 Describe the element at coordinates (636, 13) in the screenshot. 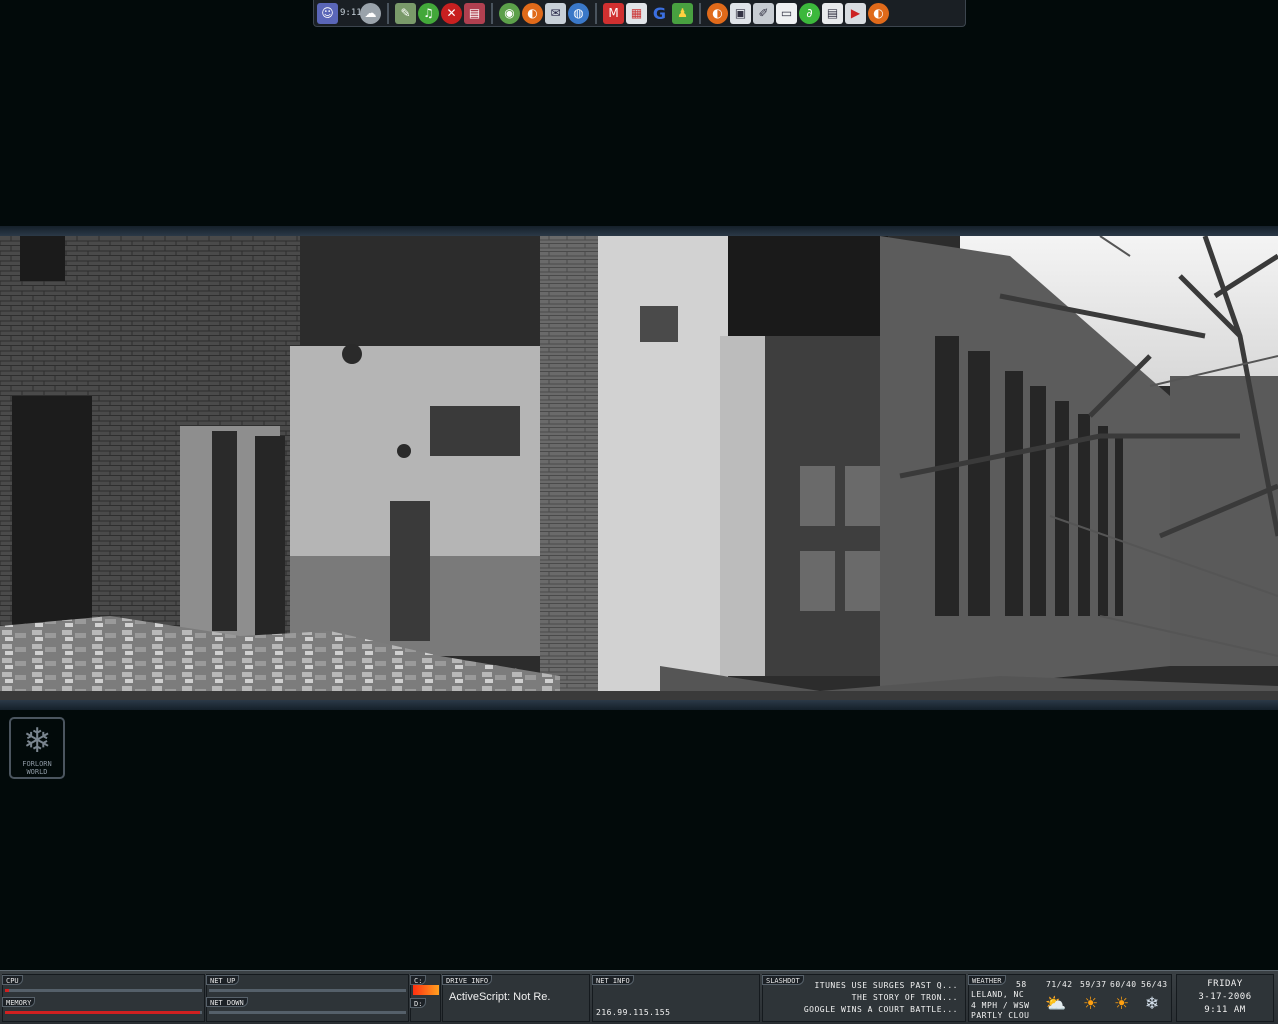

I see `office-icon: ▦` at that location.